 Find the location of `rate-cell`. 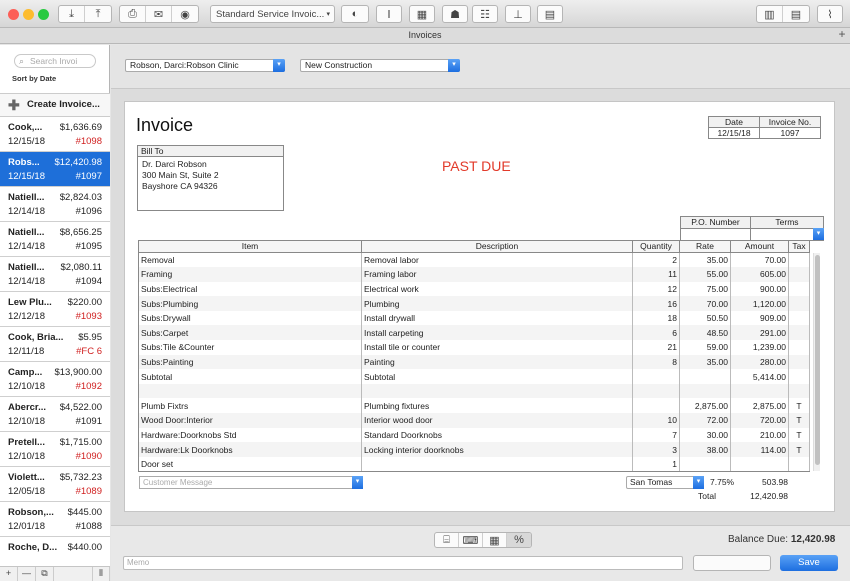

rate-cell is located at coordinates (705, 464).